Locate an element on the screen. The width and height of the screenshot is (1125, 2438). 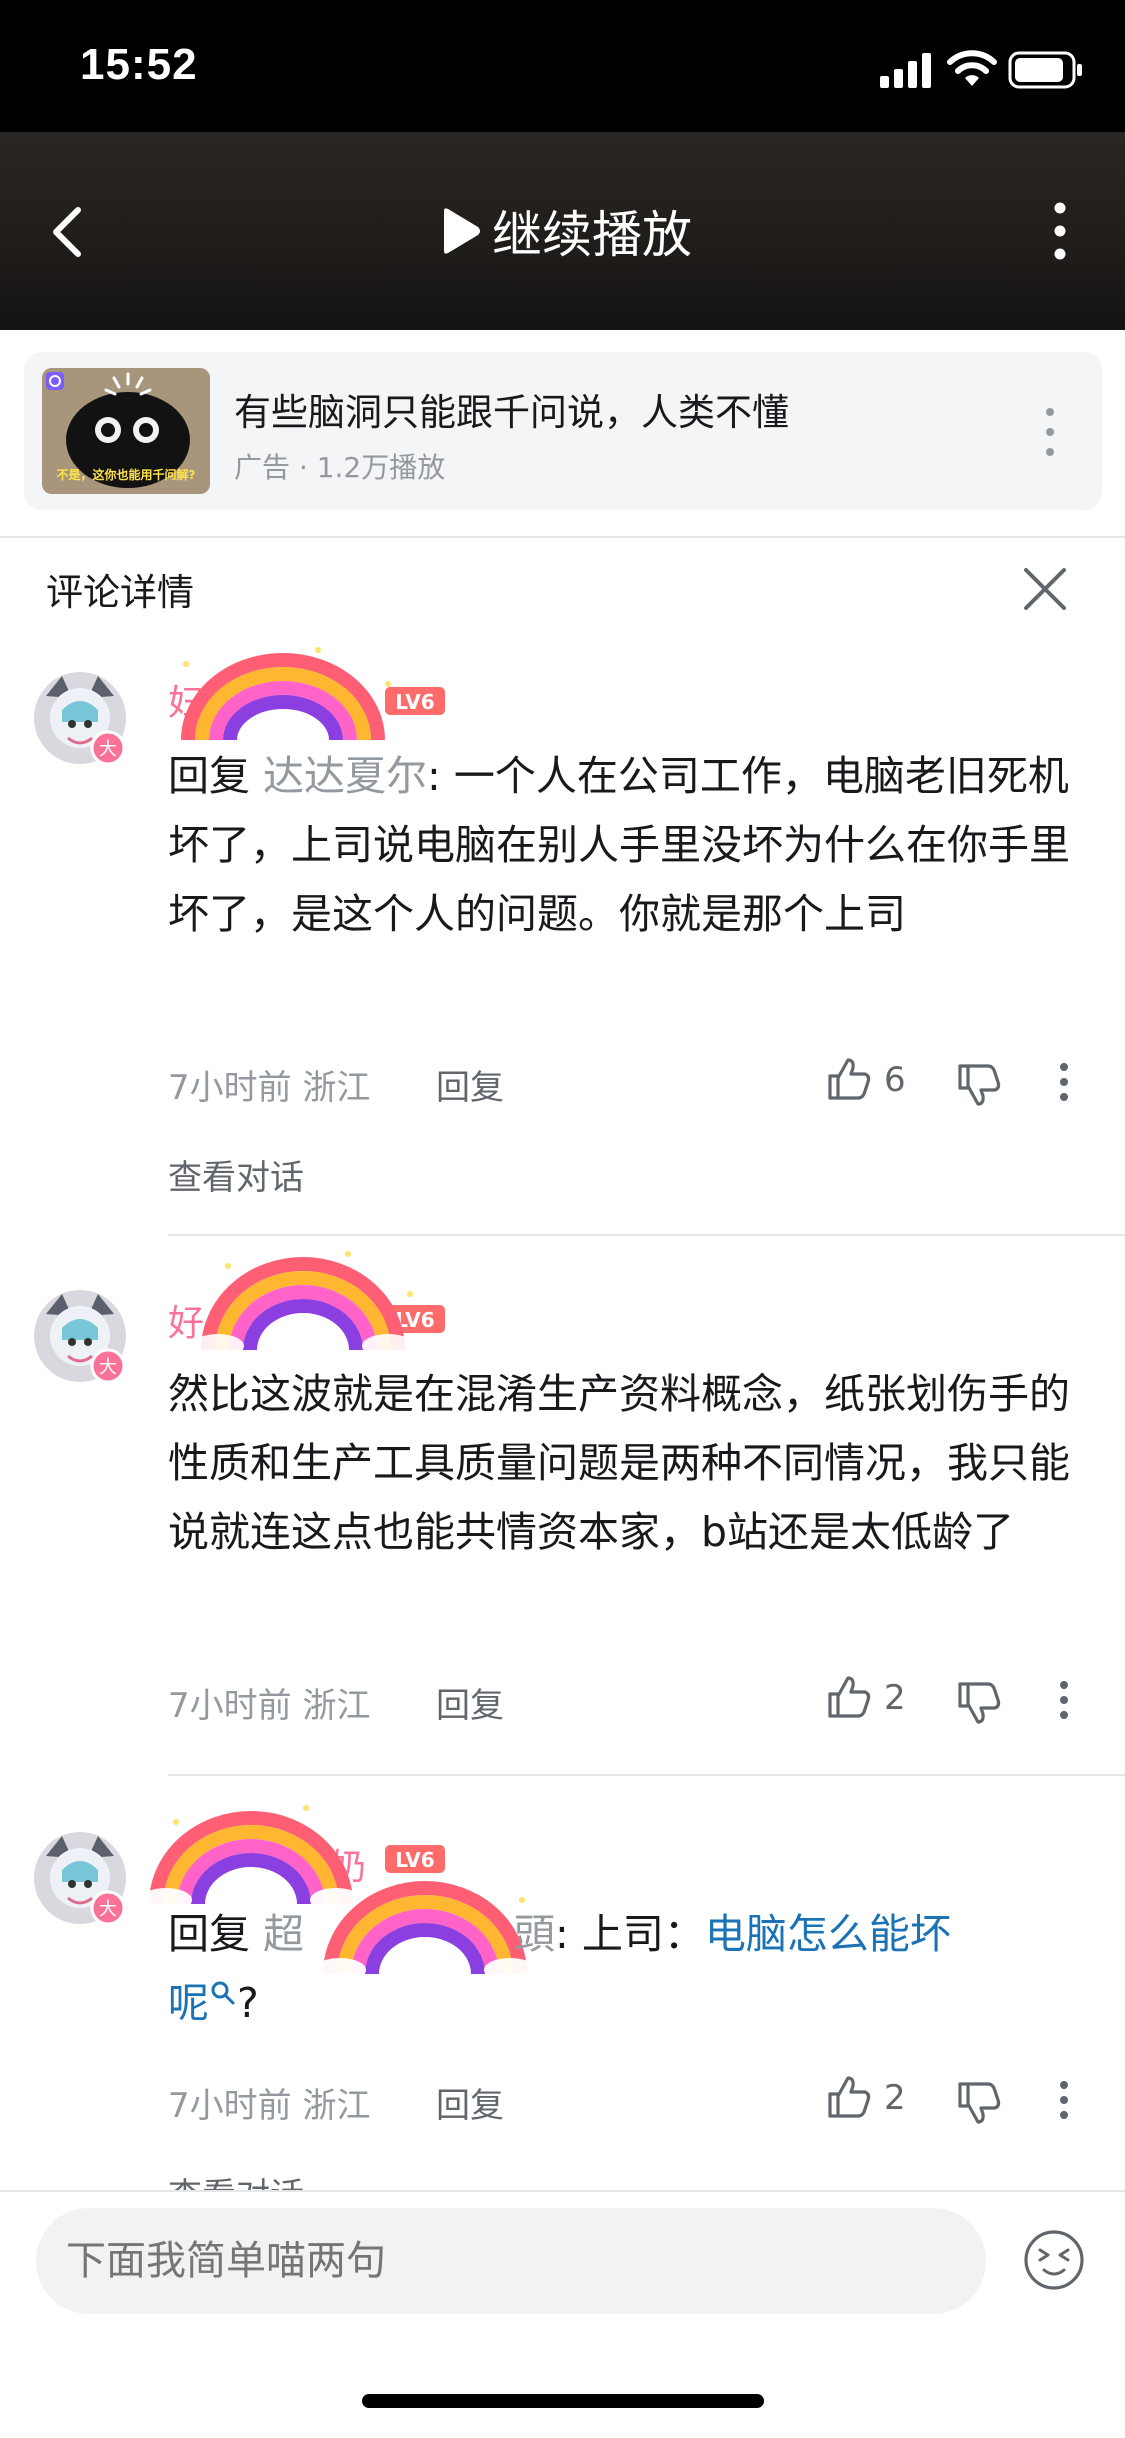
search-icon is located at coordinates (223, 1993).